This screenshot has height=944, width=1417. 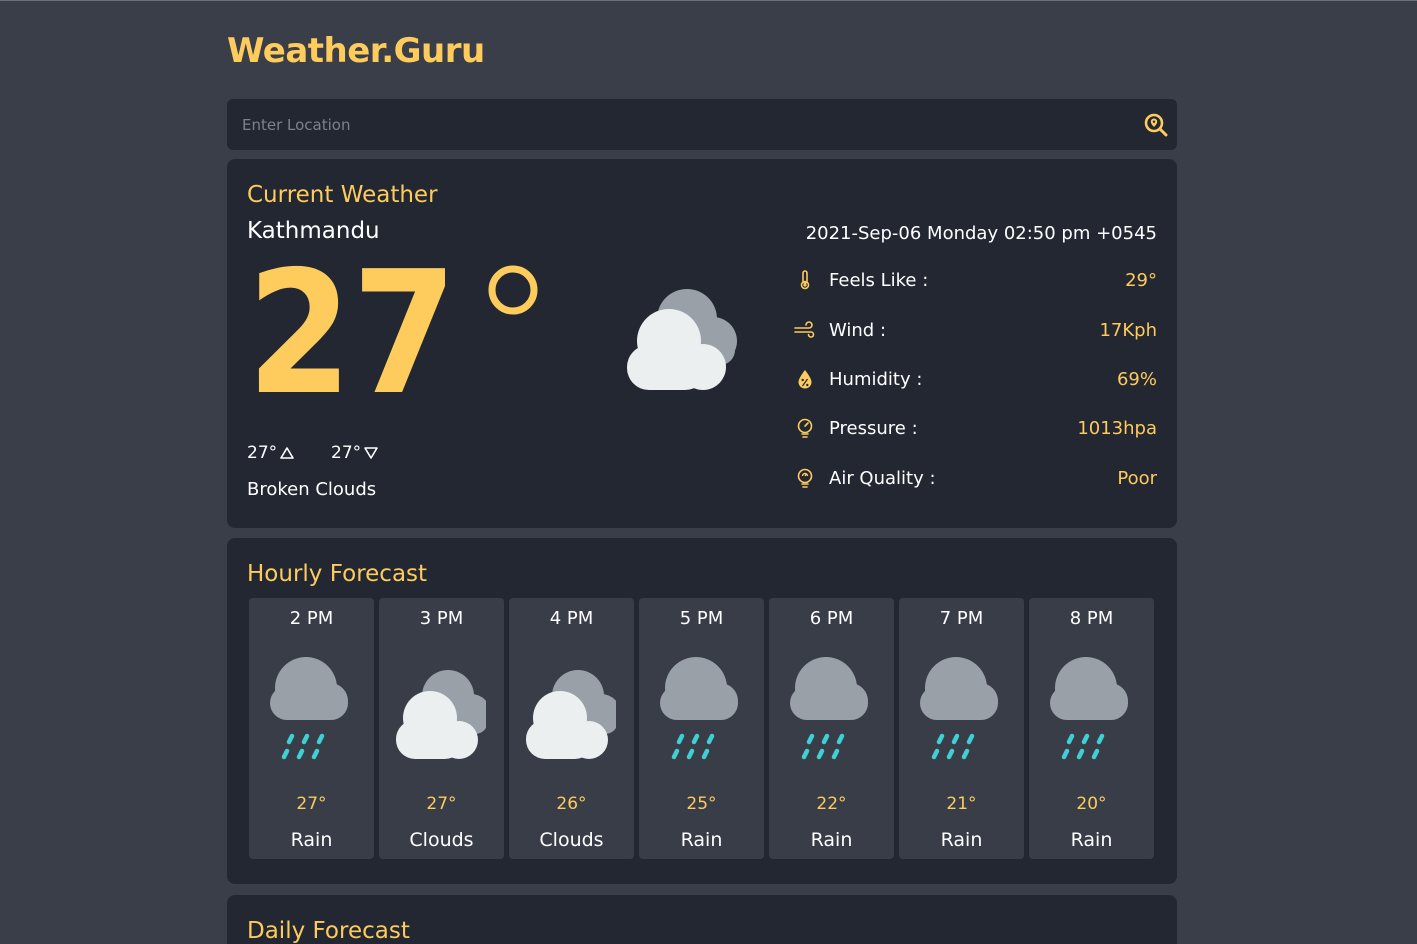 I want to click on hour-time: 4 PM, so click(x=571, y=618).